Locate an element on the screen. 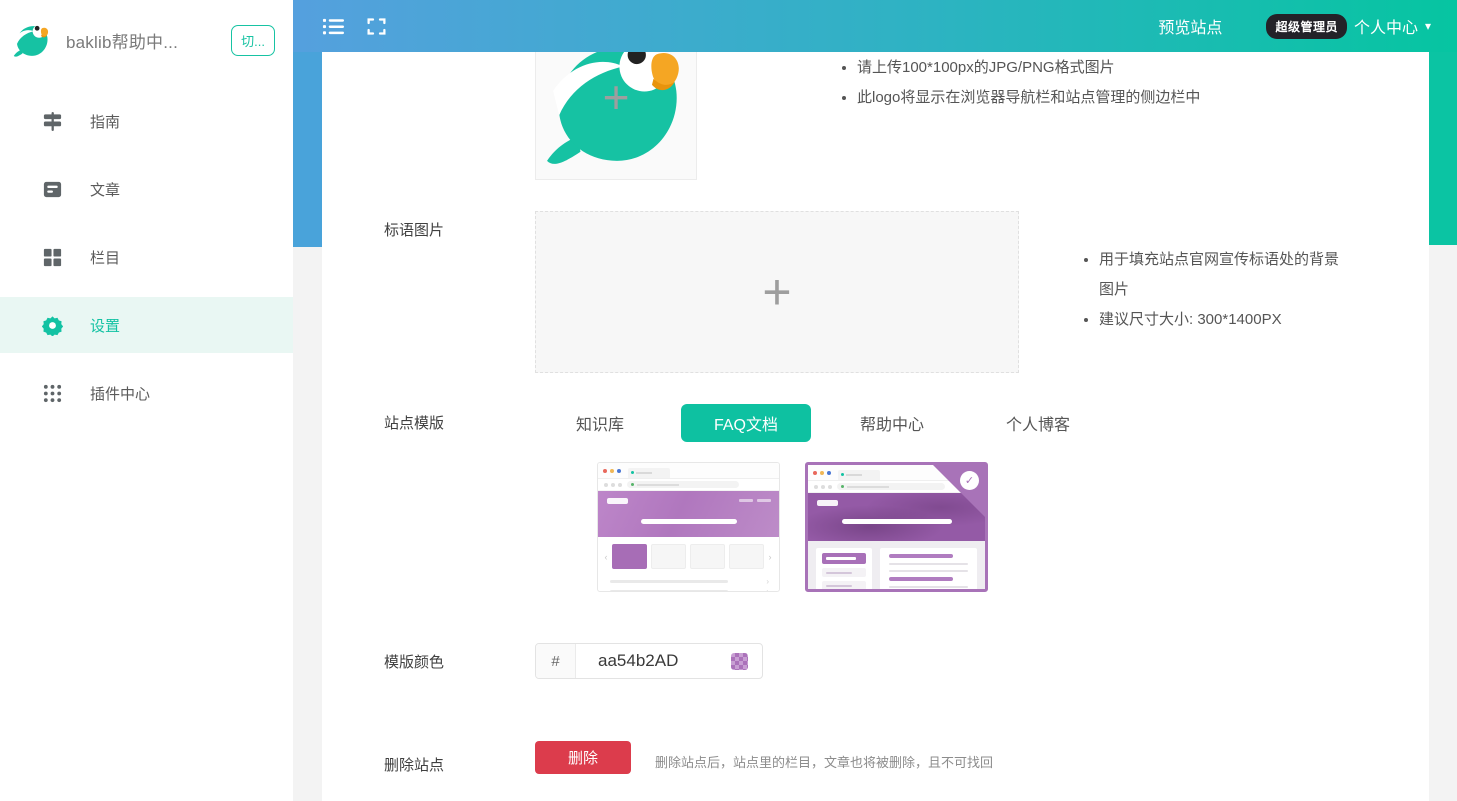 The image size is (1457, 801). article-icon is located at coordinates (52, 189).